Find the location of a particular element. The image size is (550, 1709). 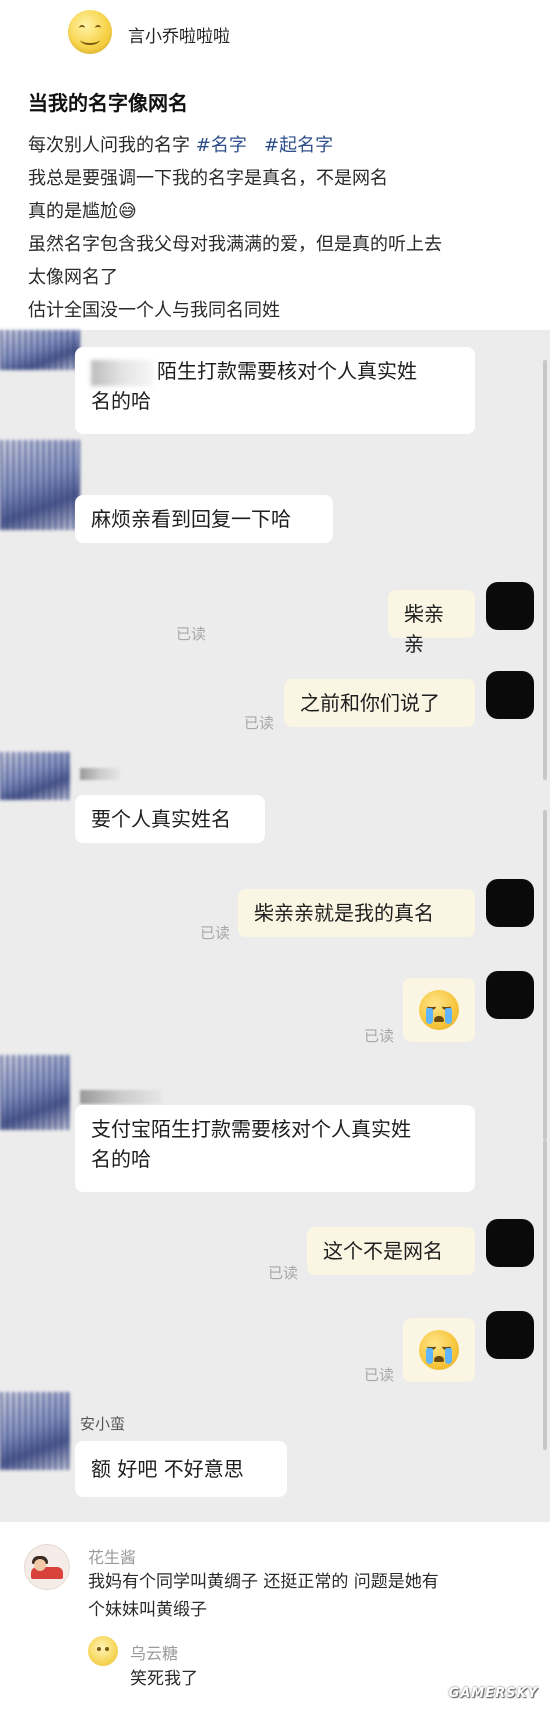

outgoing-message-bubble: 柴亲亲就是我的真名 is located at coordinates (356, 913).